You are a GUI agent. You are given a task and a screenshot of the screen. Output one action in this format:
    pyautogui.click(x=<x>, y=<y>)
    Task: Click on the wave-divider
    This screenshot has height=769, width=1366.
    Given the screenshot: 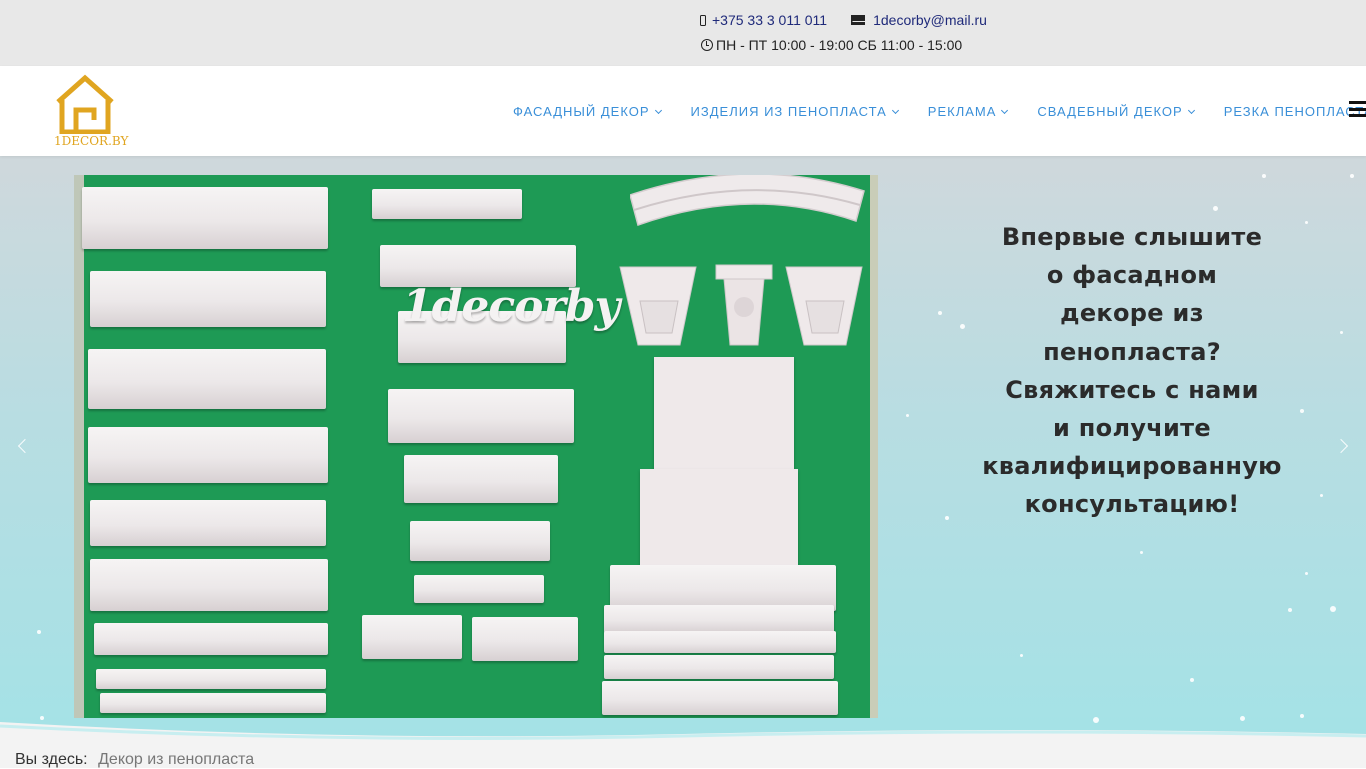 What is the action you would take?
    pyautogui.click(x=683, y=733)
    